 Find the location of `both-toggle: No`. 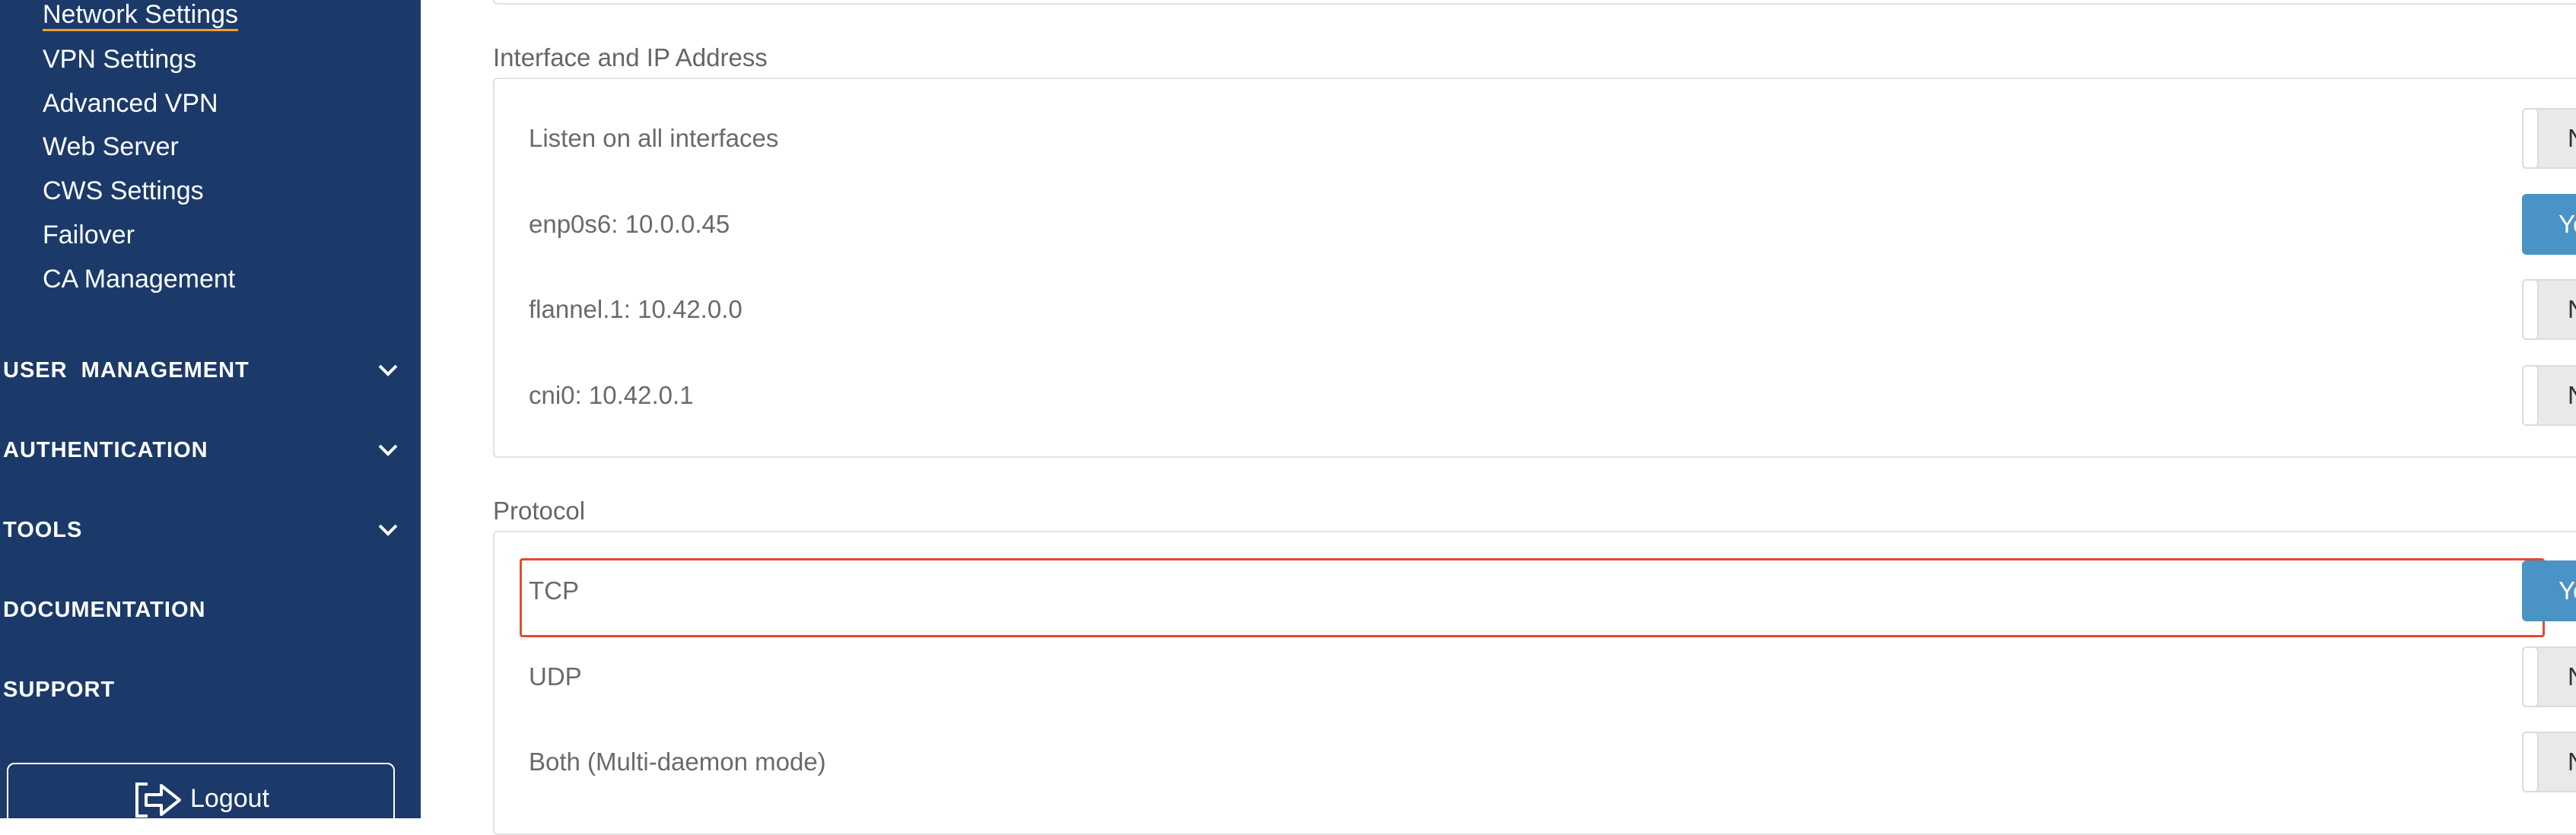

both-toggle: No is located at coordinates (2549, 762).